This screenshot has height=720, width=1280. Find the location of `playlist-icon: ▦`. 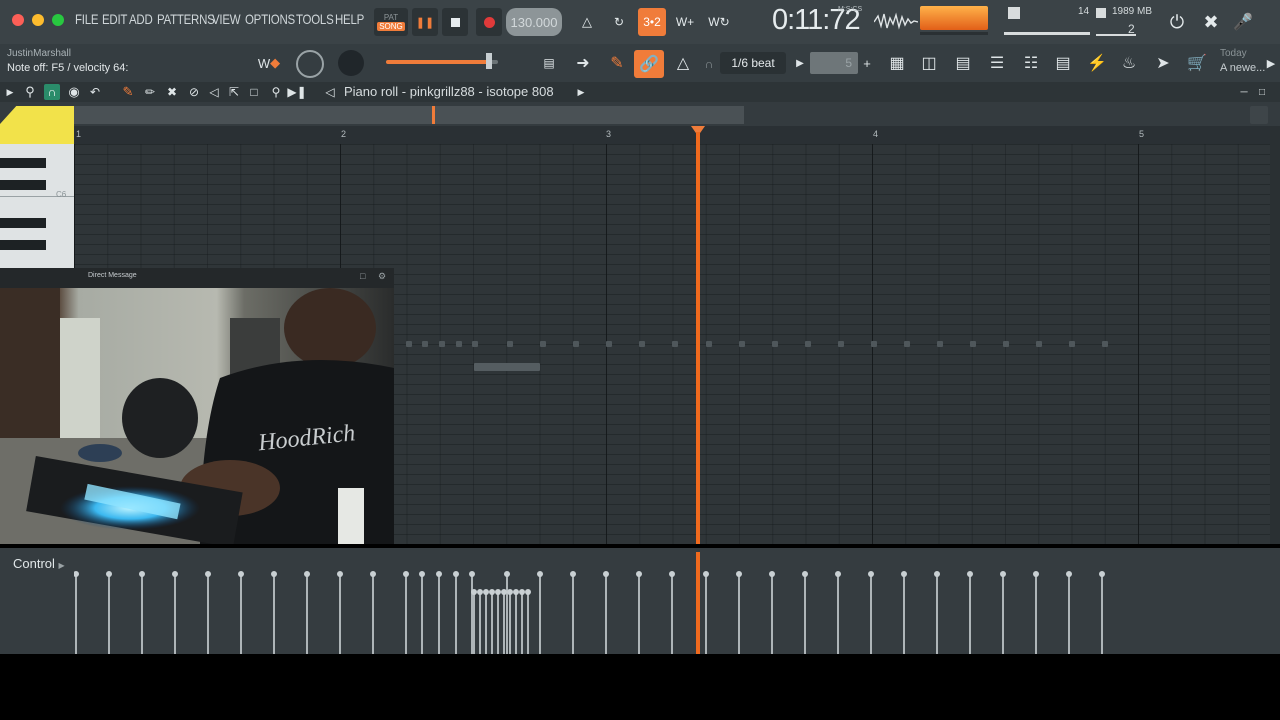

playlist-icon: ▦ is located at coordinates (897, 63).